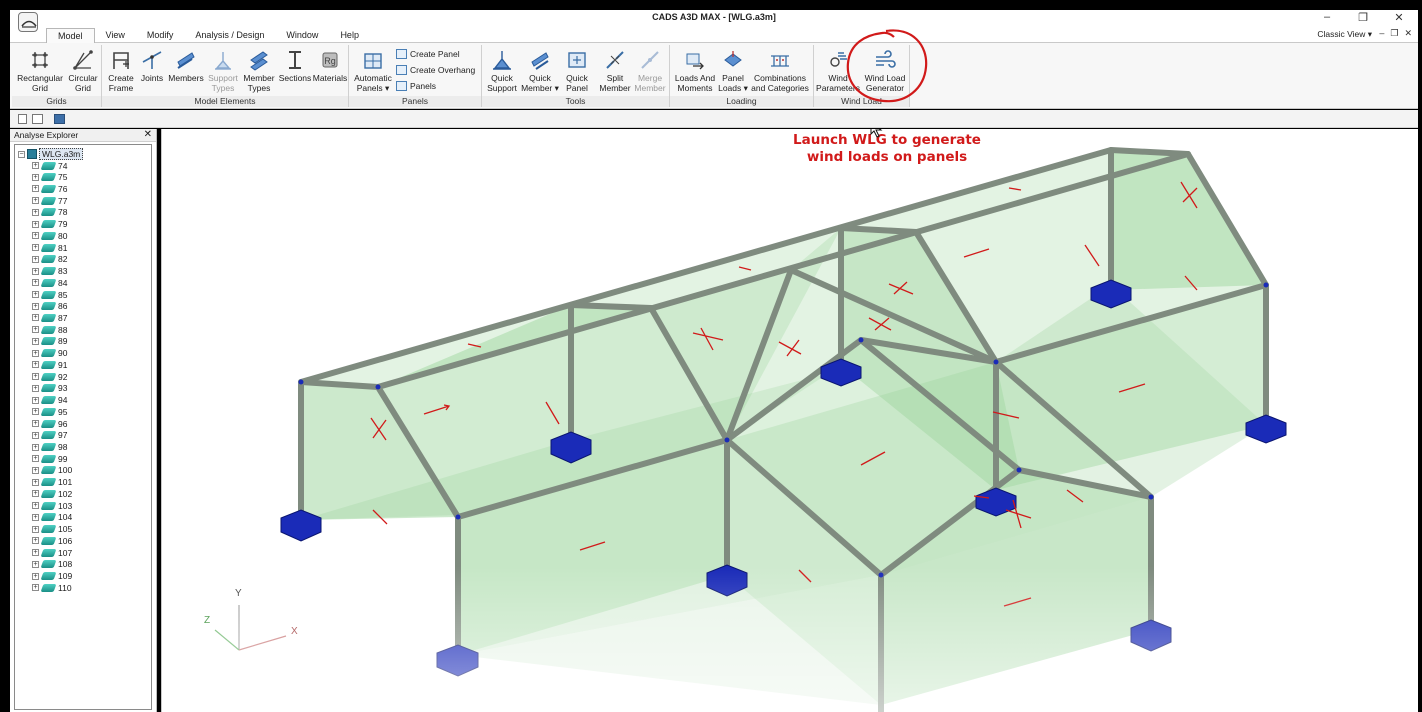 The height and width of the screenshot is (712, 1422). Describe the element at coordinates (615, 70) in the screenshot. I see `split-member-button: Split Member` at that location.